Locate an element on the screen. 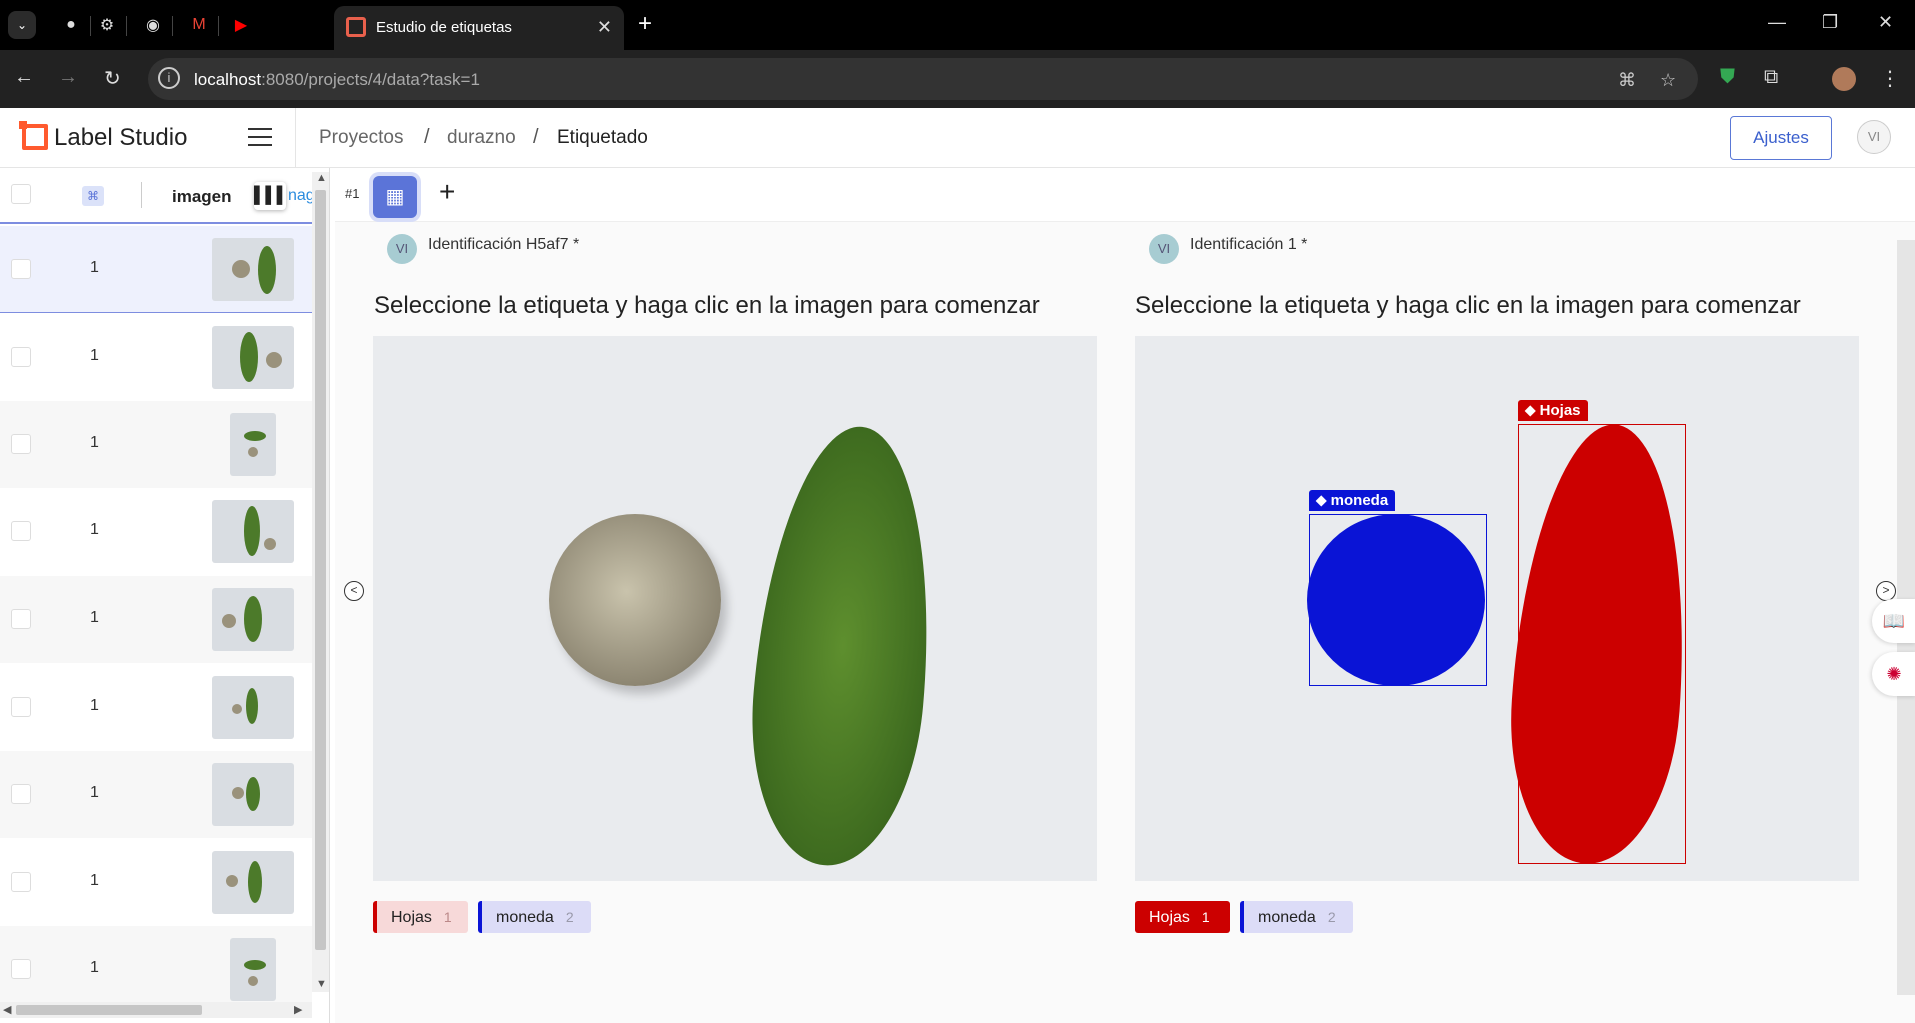 This screenshot has width=1915, height=1023. browser-menu-icon: ⋮ is located at coordinates (1890, 78).